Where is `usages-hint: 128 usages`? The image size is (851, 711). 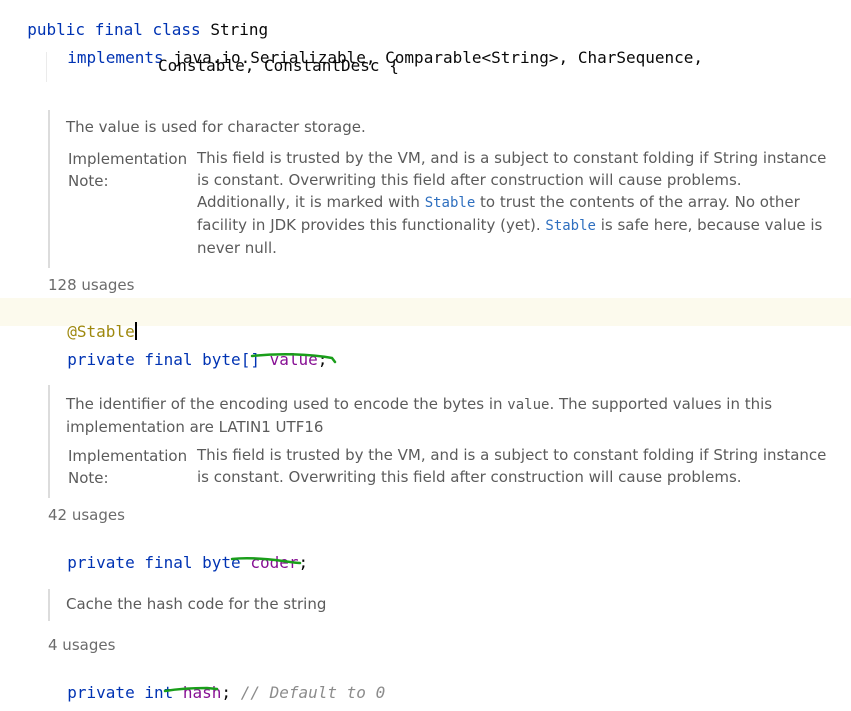 usages-hint: 128 usages is located at coordinates (91, 285).